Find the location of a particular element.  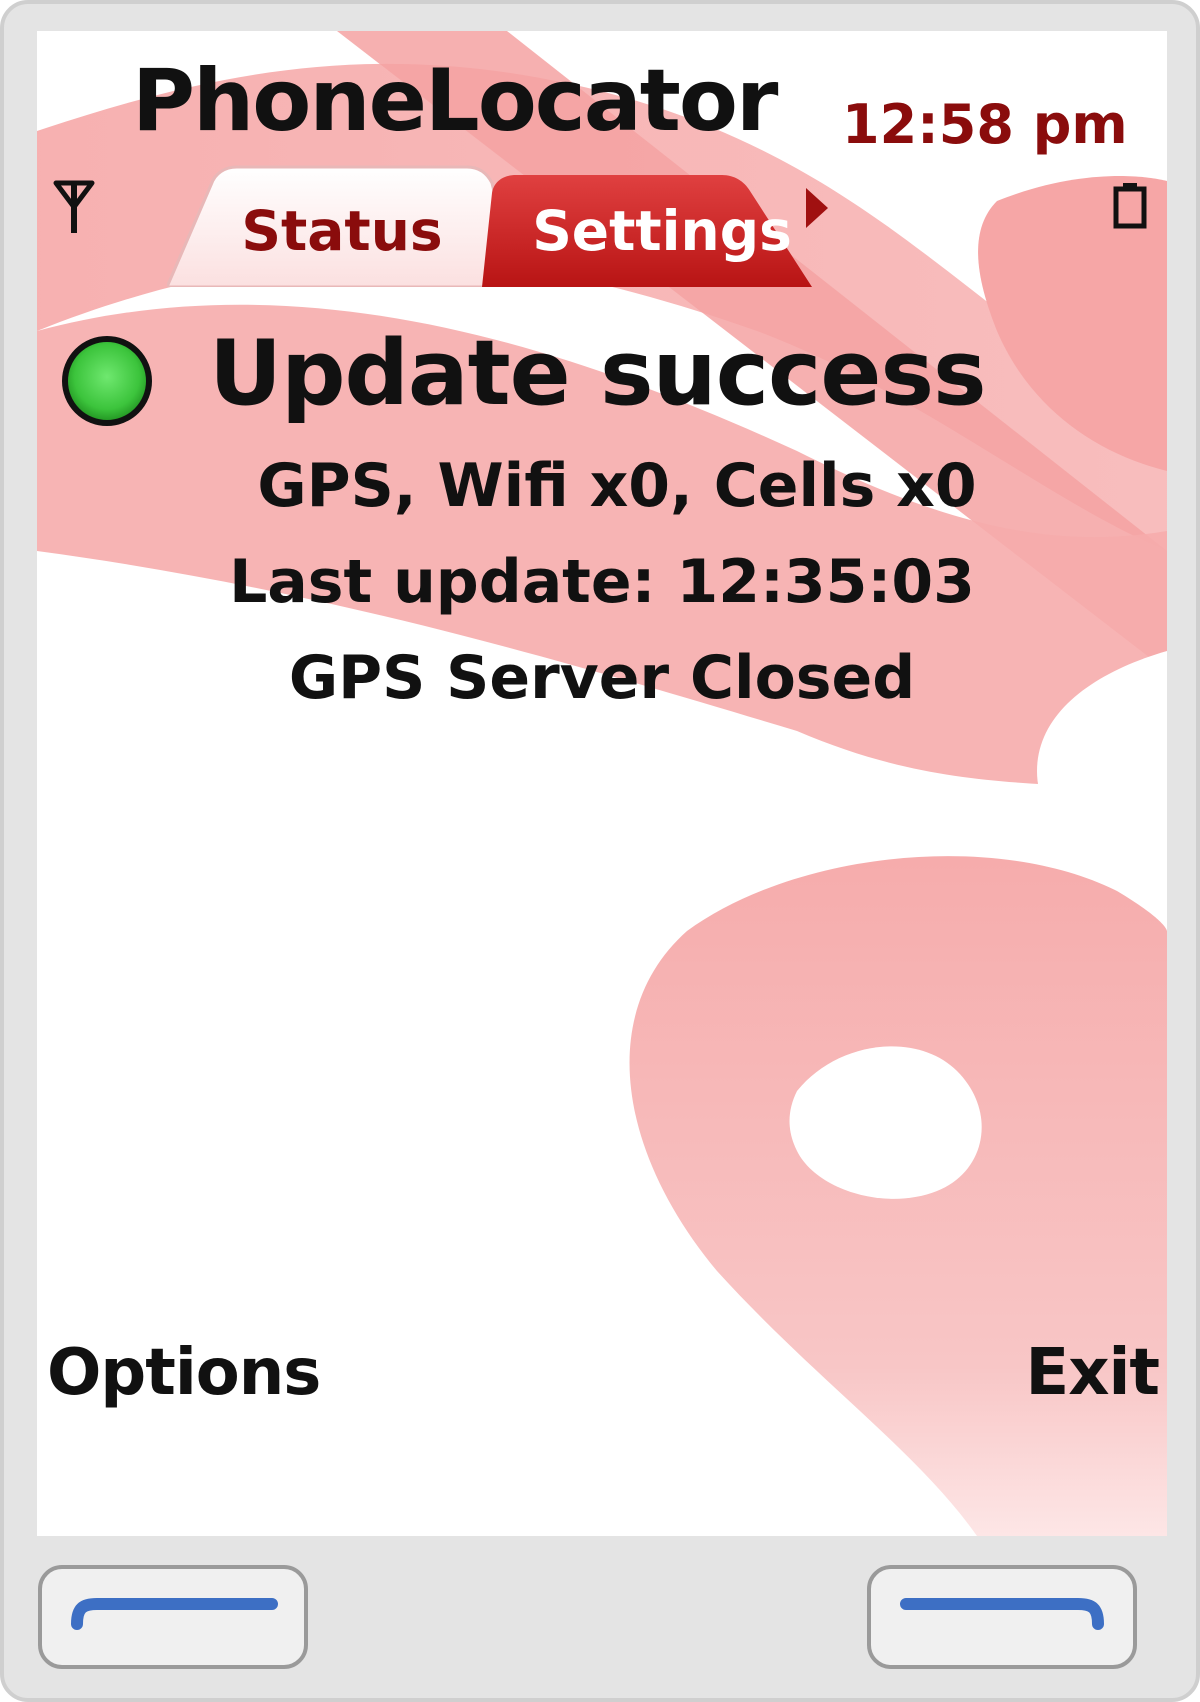

exit-softkey: Exit is located at coordinates (1092, 1373).